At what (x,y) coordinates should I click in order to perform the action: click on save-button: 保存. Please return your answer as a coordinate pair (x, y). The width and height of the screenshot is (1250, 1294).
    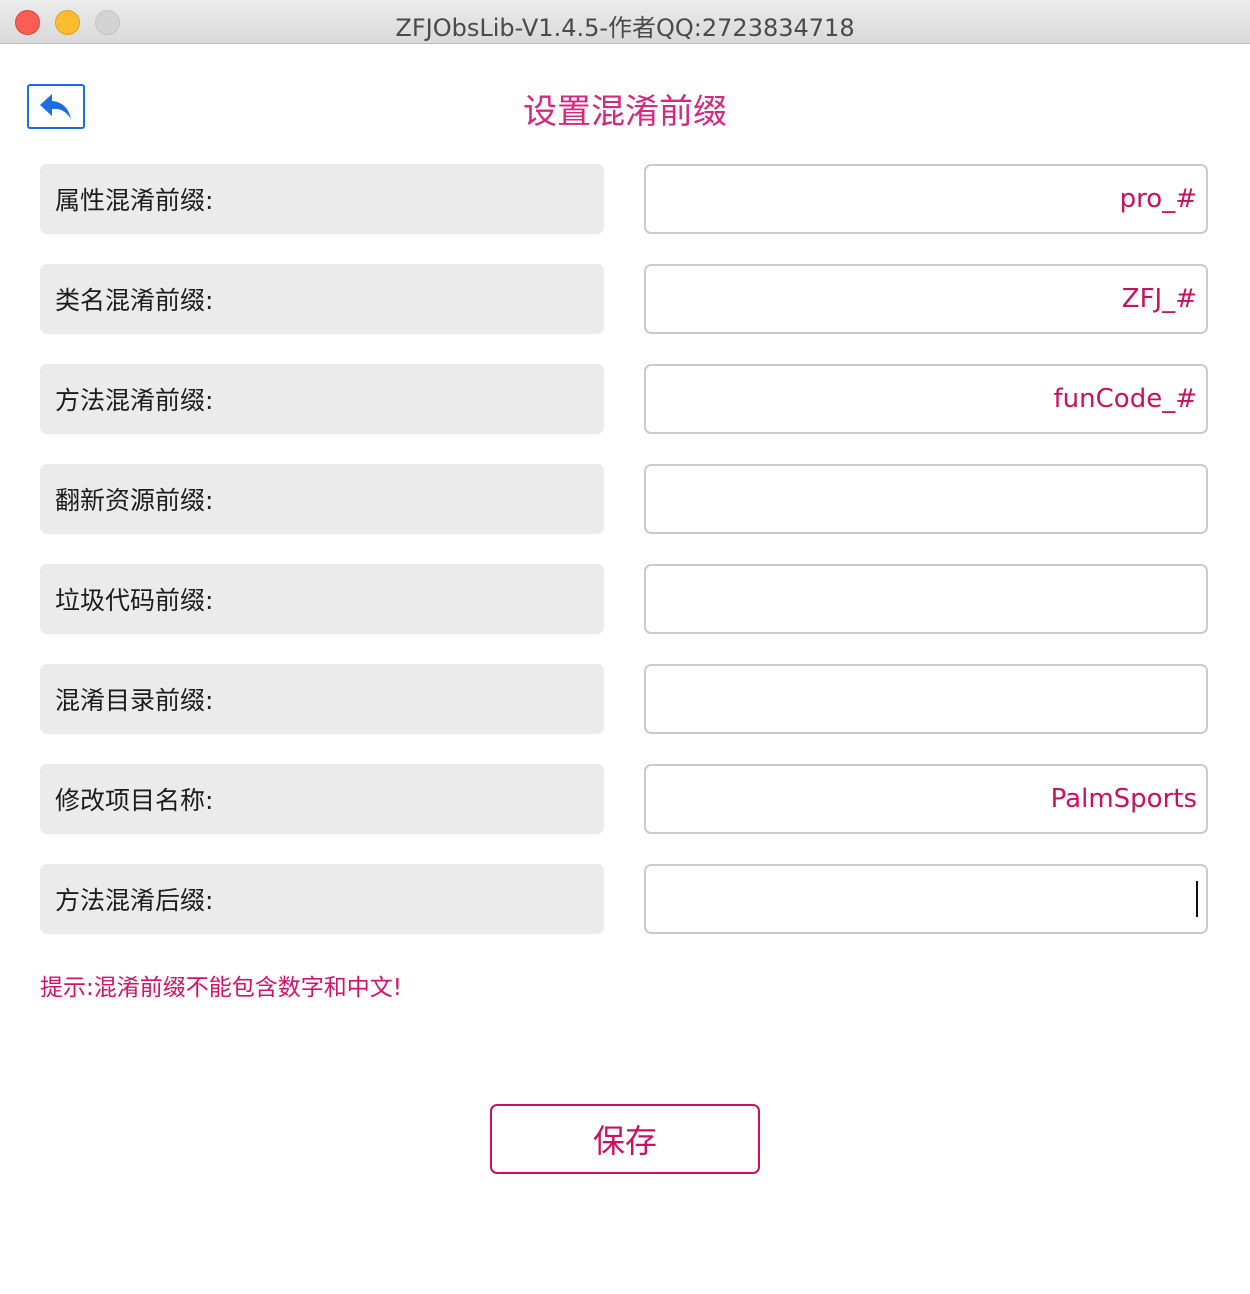
    Looking at the image, I should click on (625, 1139).